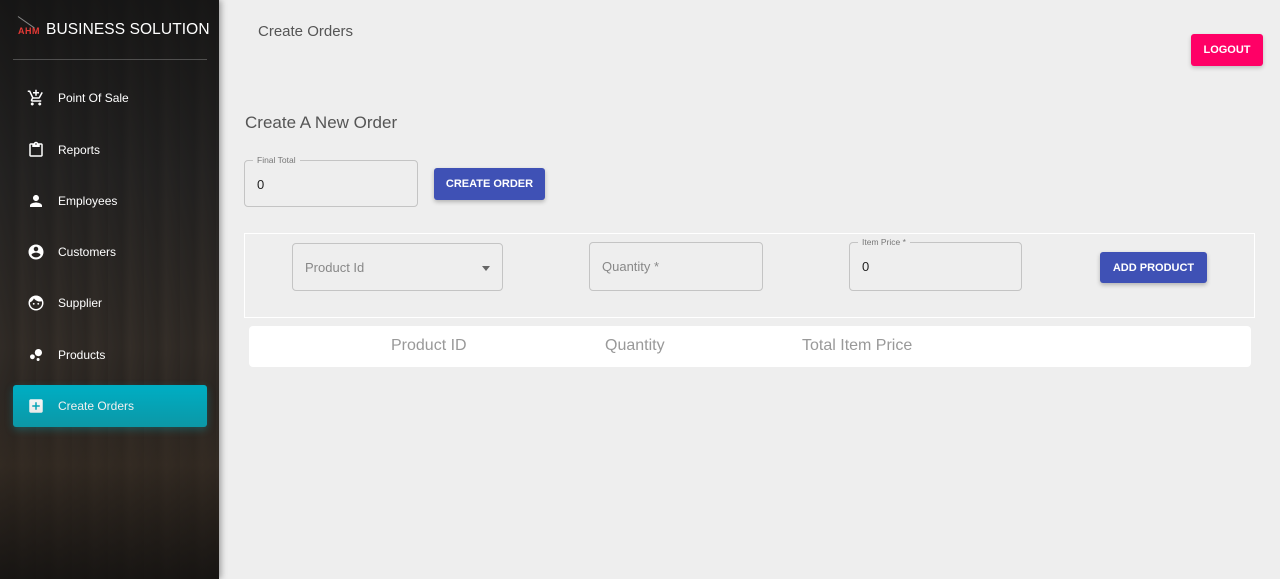 The width and height of the screenshot is (1280, 579). What do you see at coordinates (36, 406) in the screenshot?
I see `add-box-icon` at bounding box center [36, 406].